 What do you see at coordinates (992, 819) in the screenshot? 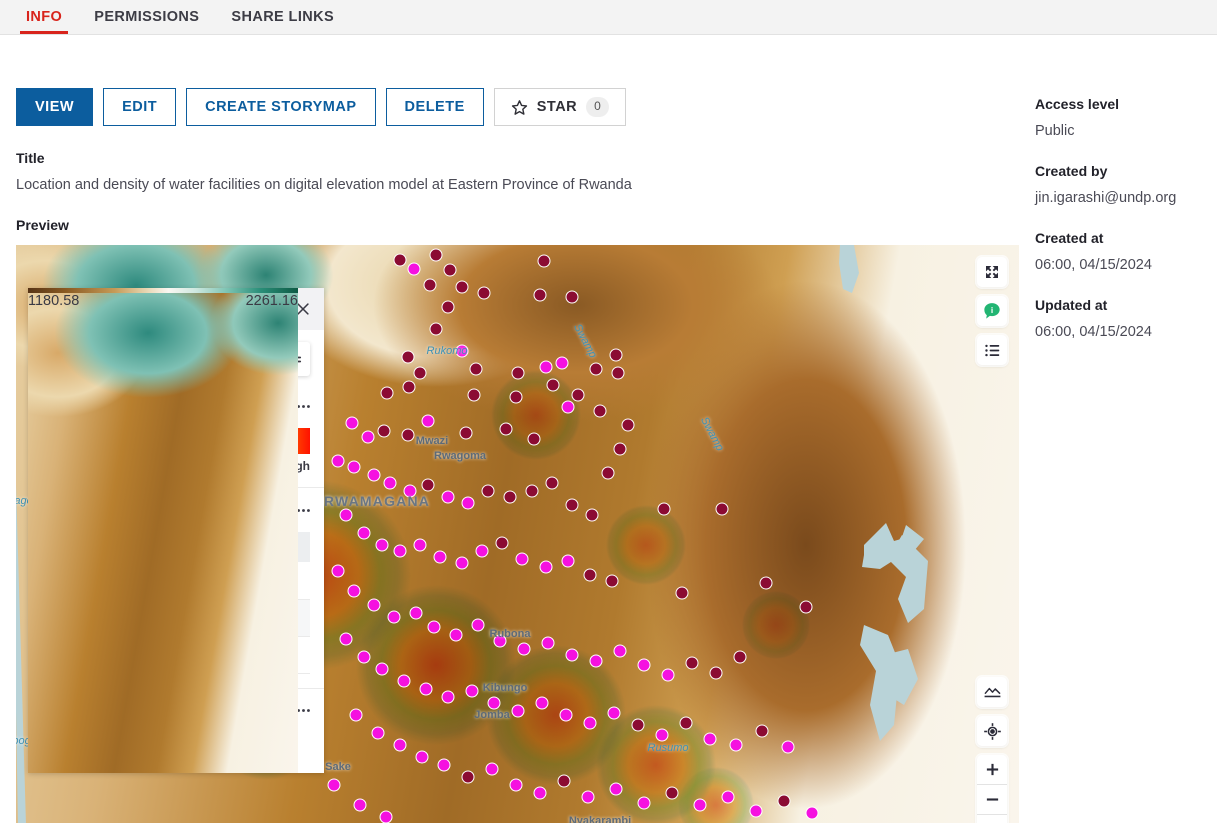
I see `compass-button` at bounding box center [992, 819].